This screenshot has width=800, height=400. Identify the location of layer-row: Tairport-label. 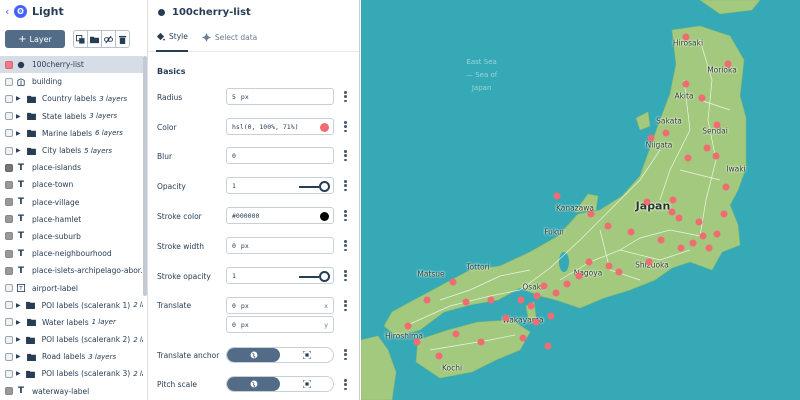
(71, 287).